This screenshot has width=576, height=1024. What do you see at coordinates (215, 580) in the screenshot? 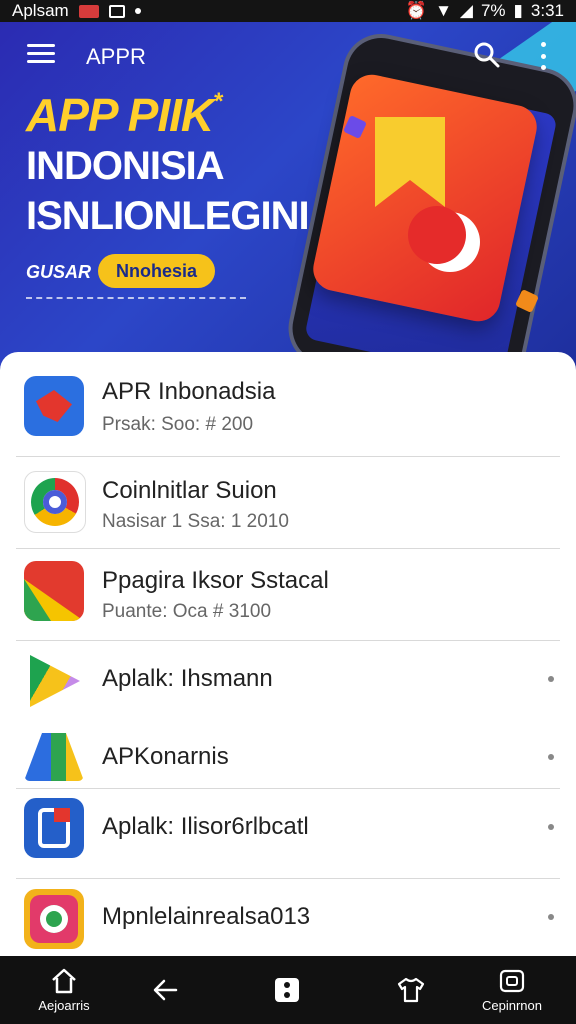
I see `list-item-title: Ppagira Iksor Sstacal` at bounding box center [215, 580].